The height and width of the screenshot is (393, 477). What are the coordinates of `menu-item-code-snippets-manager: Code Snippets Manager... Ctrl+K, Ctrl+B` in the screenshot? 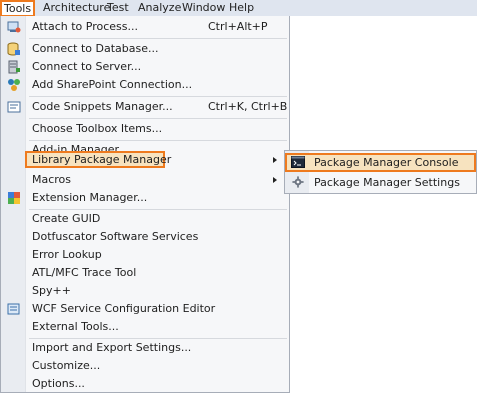 It's located at (145, 107).